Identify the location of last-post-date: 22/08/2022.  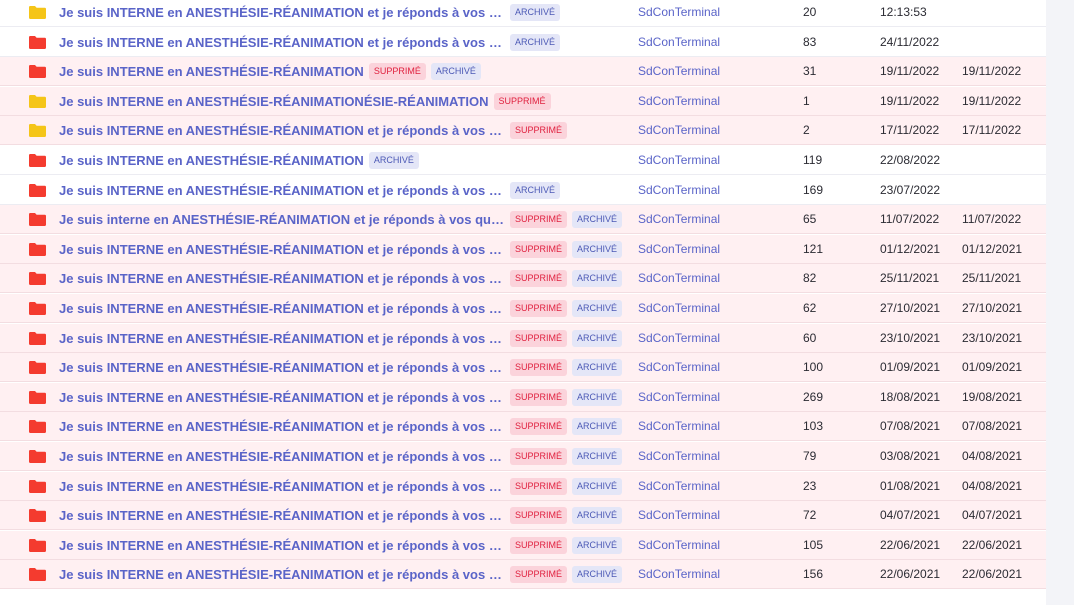
(910, 160).